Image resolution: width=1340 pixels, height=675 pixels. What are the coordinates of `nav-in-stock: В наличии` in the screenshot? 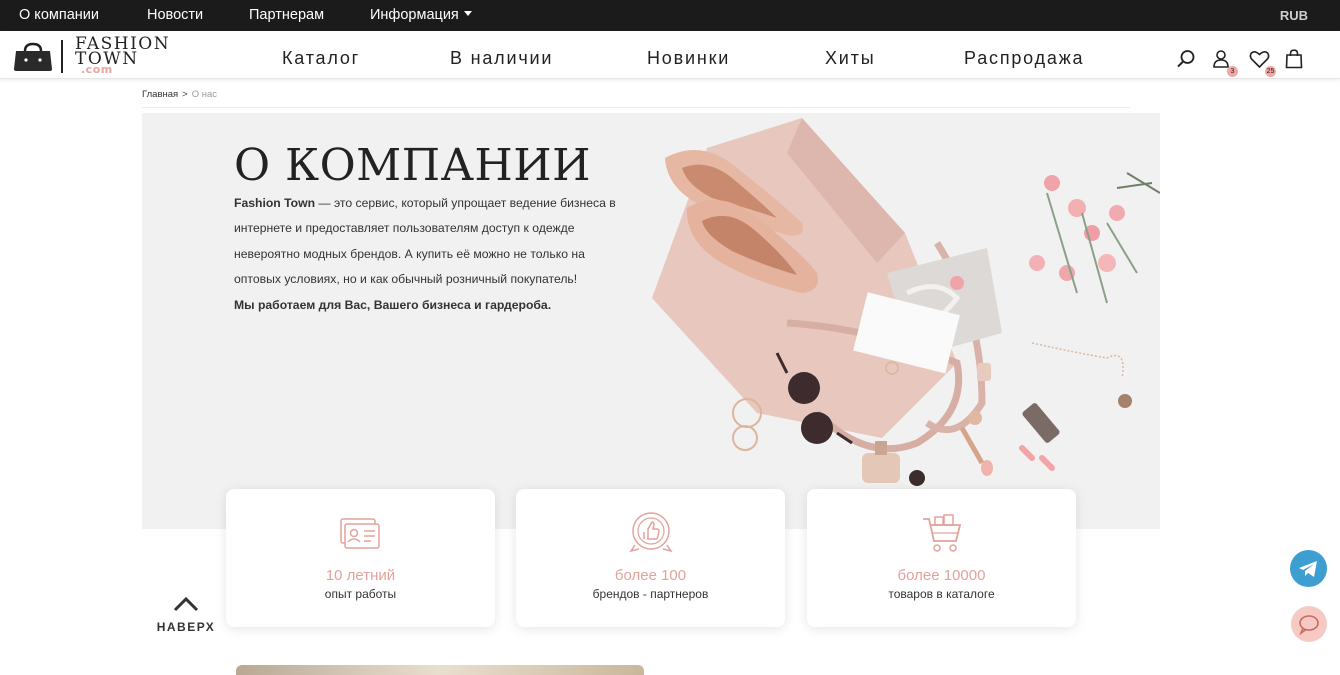 It's located at (501, 58).